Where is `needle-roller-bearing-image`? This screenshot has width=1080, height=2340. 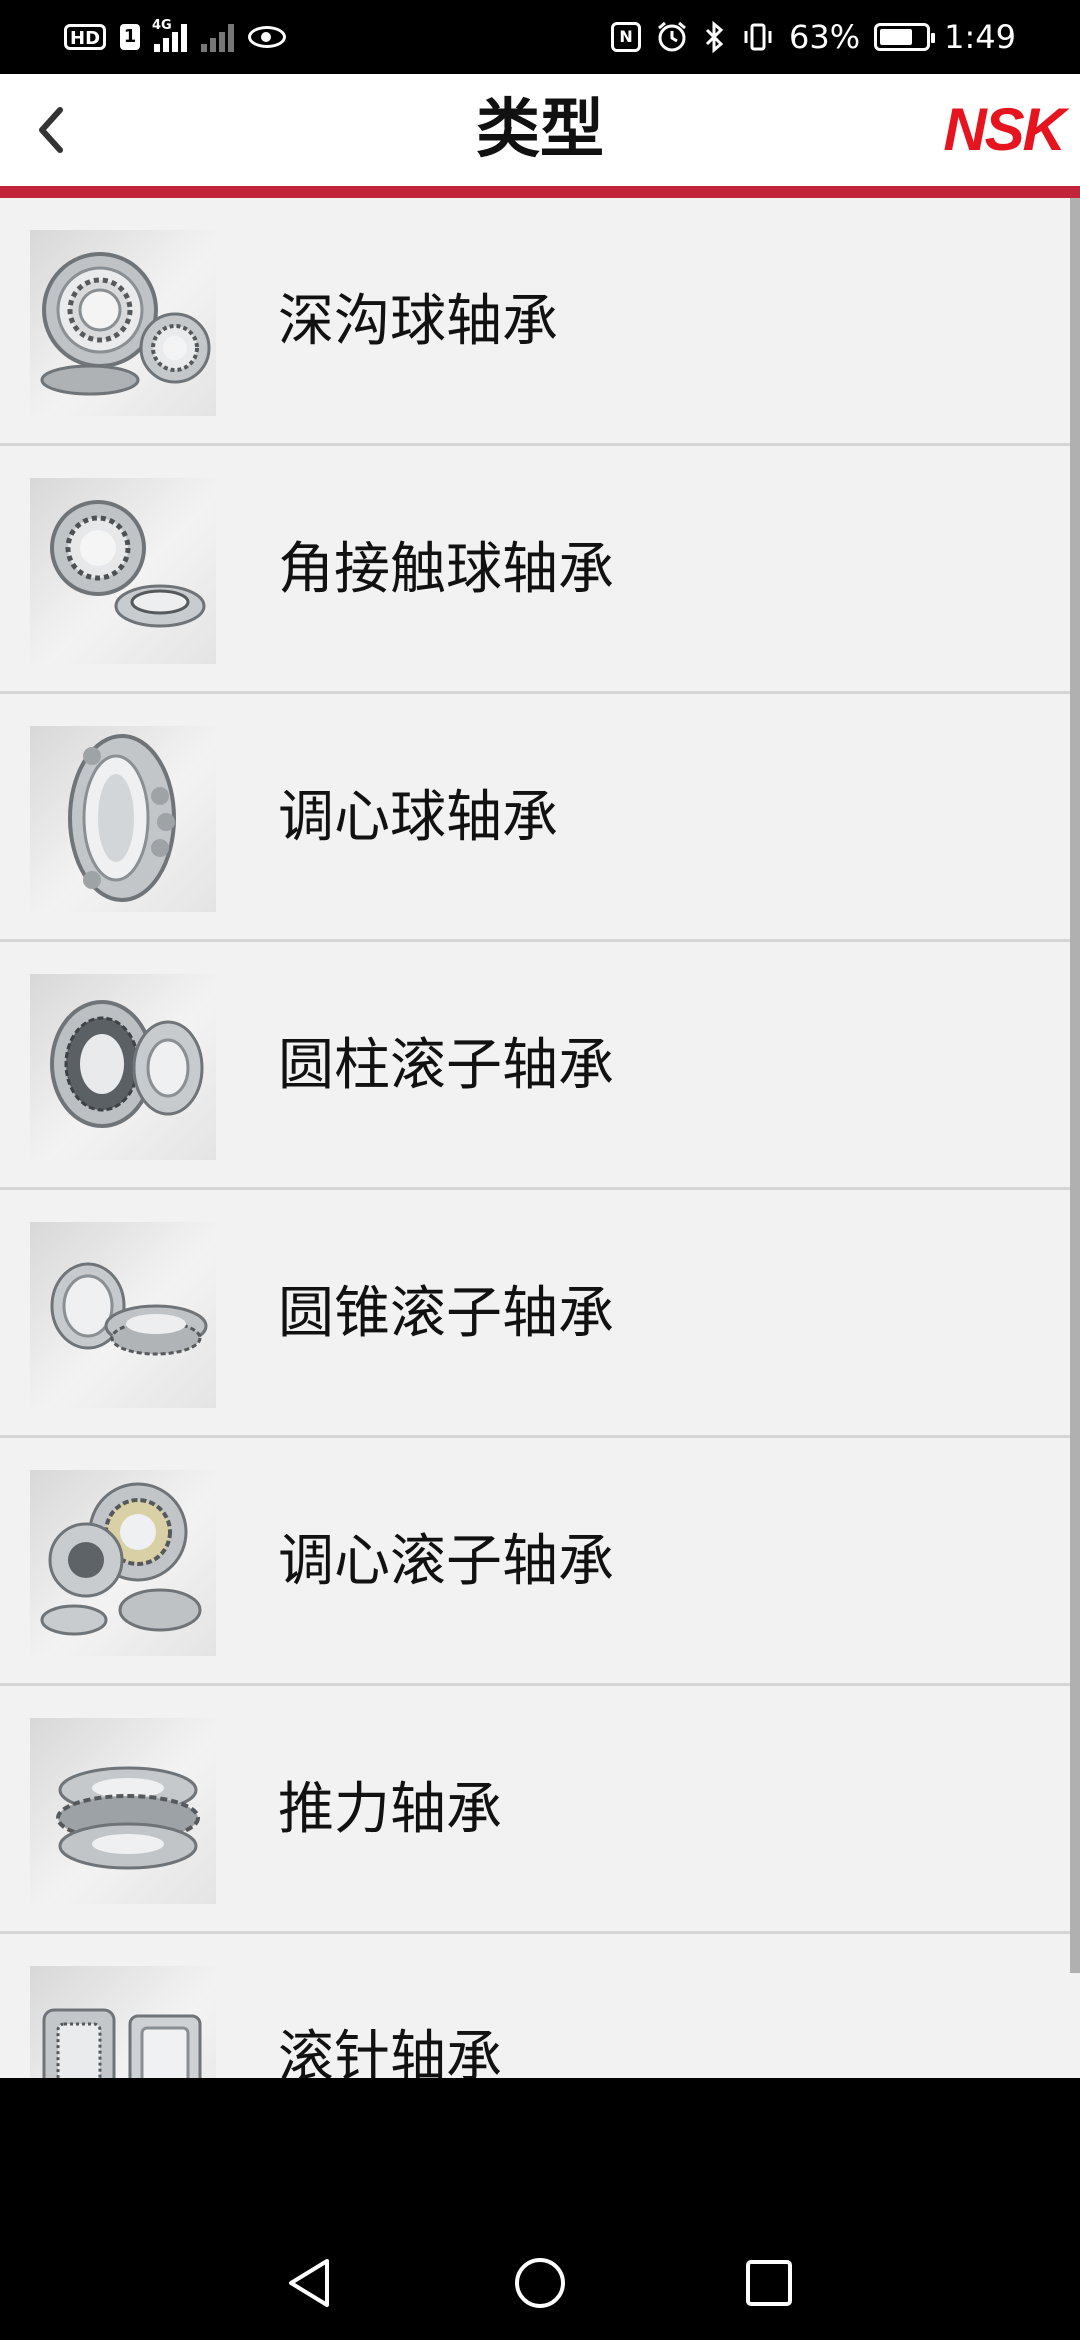 needle-roller-bearing-image is located at coordinates (123, 2022).